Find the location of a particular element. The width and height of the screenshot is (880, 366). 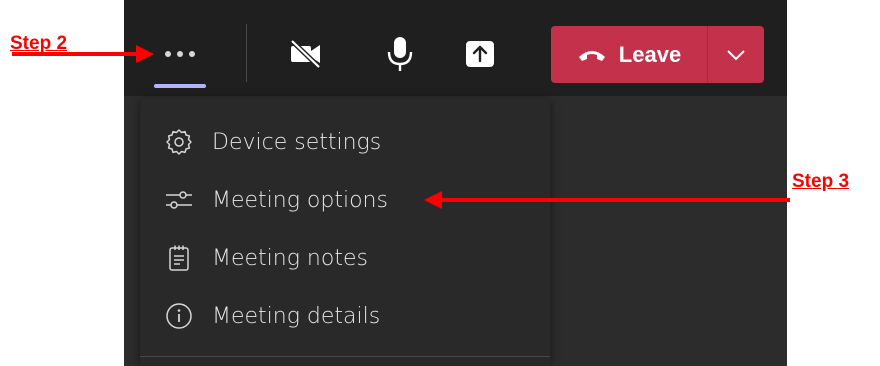

menu-item-meeting-options: Meeting options is located at coordinates (345, 200).